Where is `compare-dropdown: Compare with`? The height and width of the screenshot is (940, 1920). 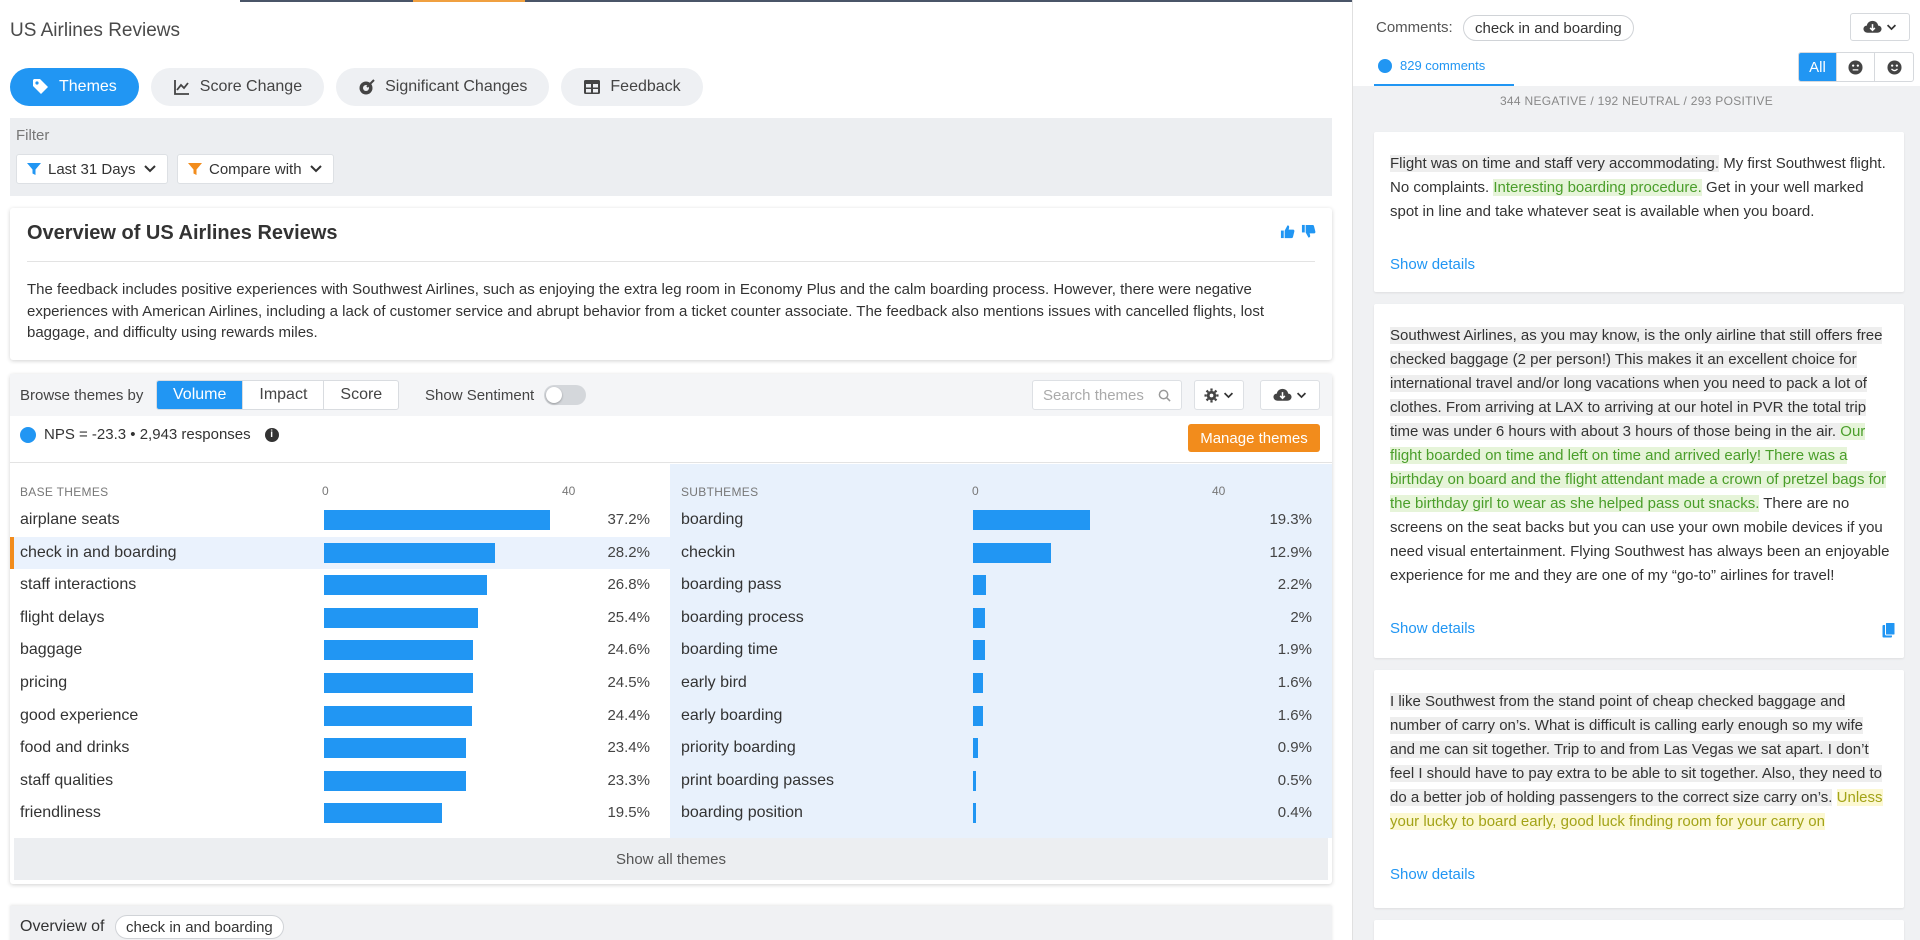 compare-dropdown: Compare with is located at coordinates (255, 169).